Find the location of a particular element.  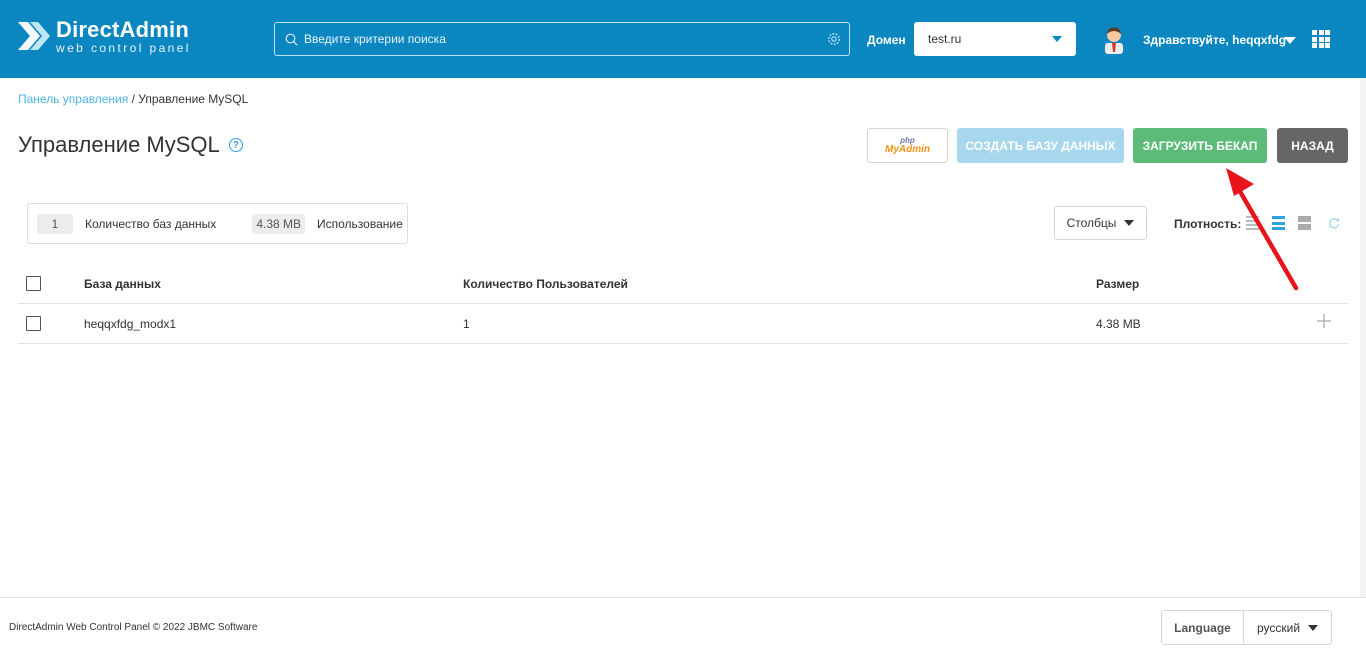

logo-name: DirectAdmin is located at coordinates (122, 29).